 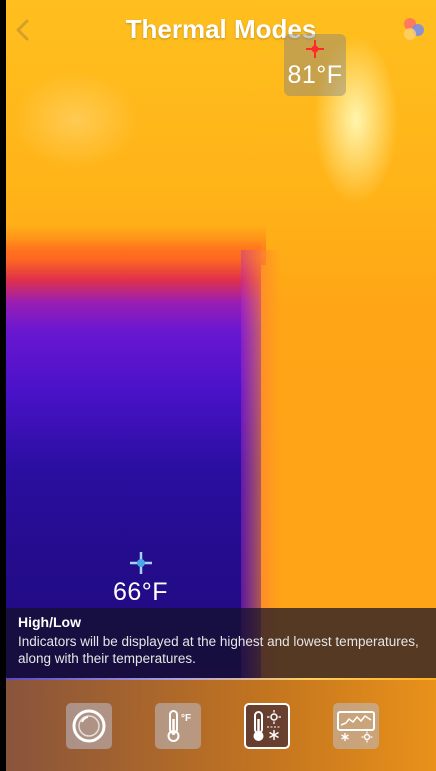 I want to click on lens-icon, so click(x=89, y=726).